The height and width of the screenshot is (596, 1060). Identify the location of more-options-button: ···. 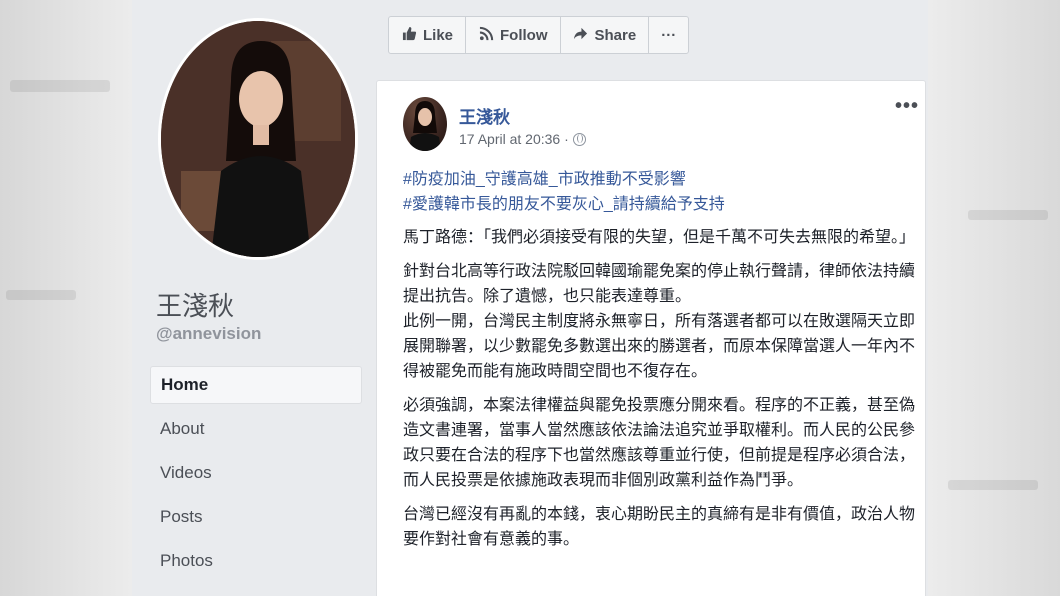
(668, 35).